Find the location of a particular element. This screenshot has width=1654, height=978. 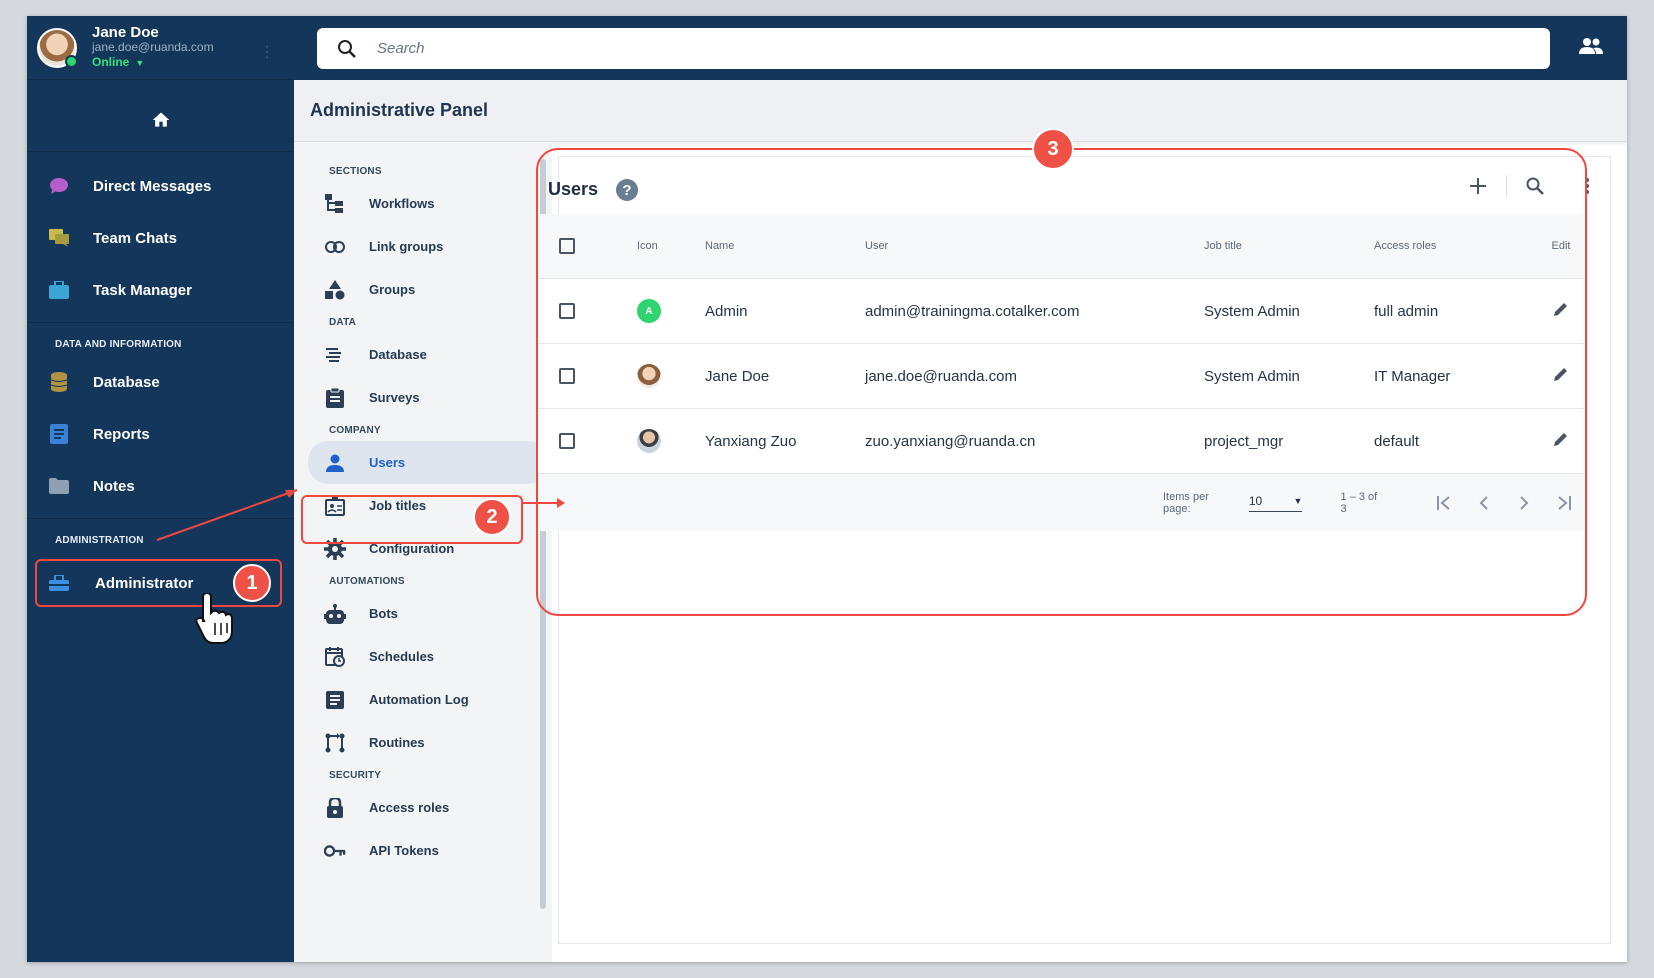

callout-arrows is located at coordinates (360, 515).